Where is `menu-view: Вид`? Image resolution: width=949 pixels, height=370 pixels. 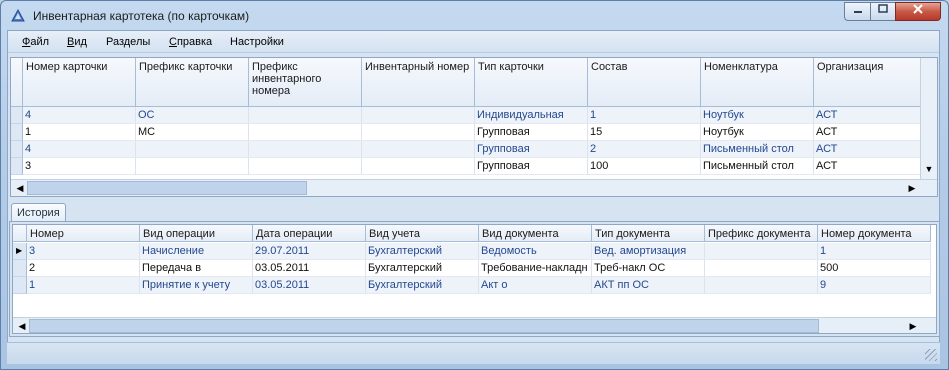
menu-view: Вид is located at coordinates (77, 42).